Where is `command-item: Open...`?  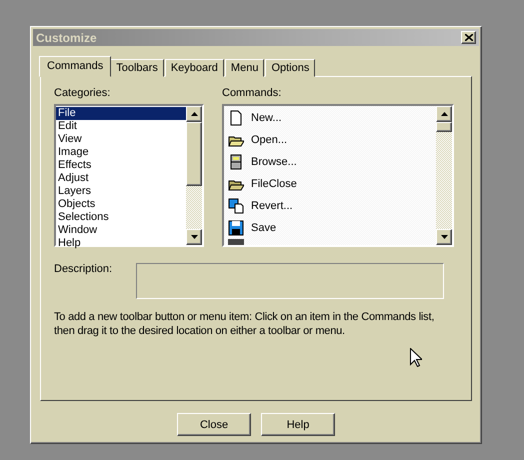
command-item: Open... is located at coordinates (269, 140).